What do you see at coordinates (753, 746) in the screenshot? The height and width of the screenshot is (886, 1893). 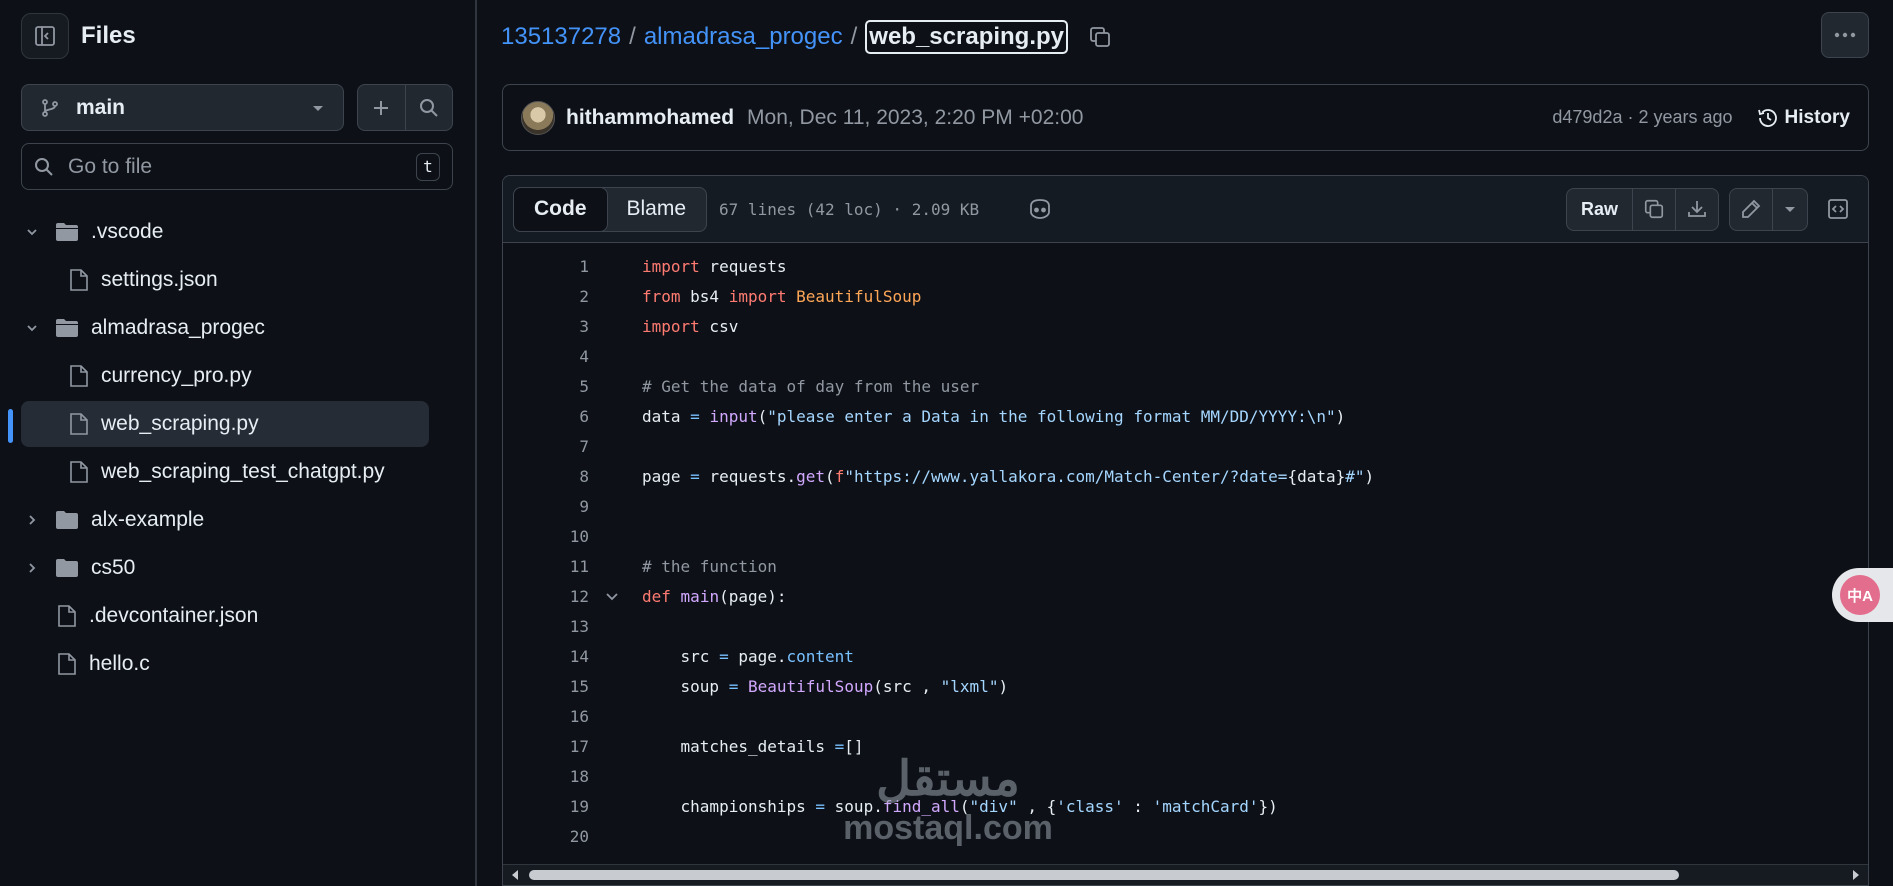 I see `code-text: matches_details =[]` at bounding box center [753, 746].